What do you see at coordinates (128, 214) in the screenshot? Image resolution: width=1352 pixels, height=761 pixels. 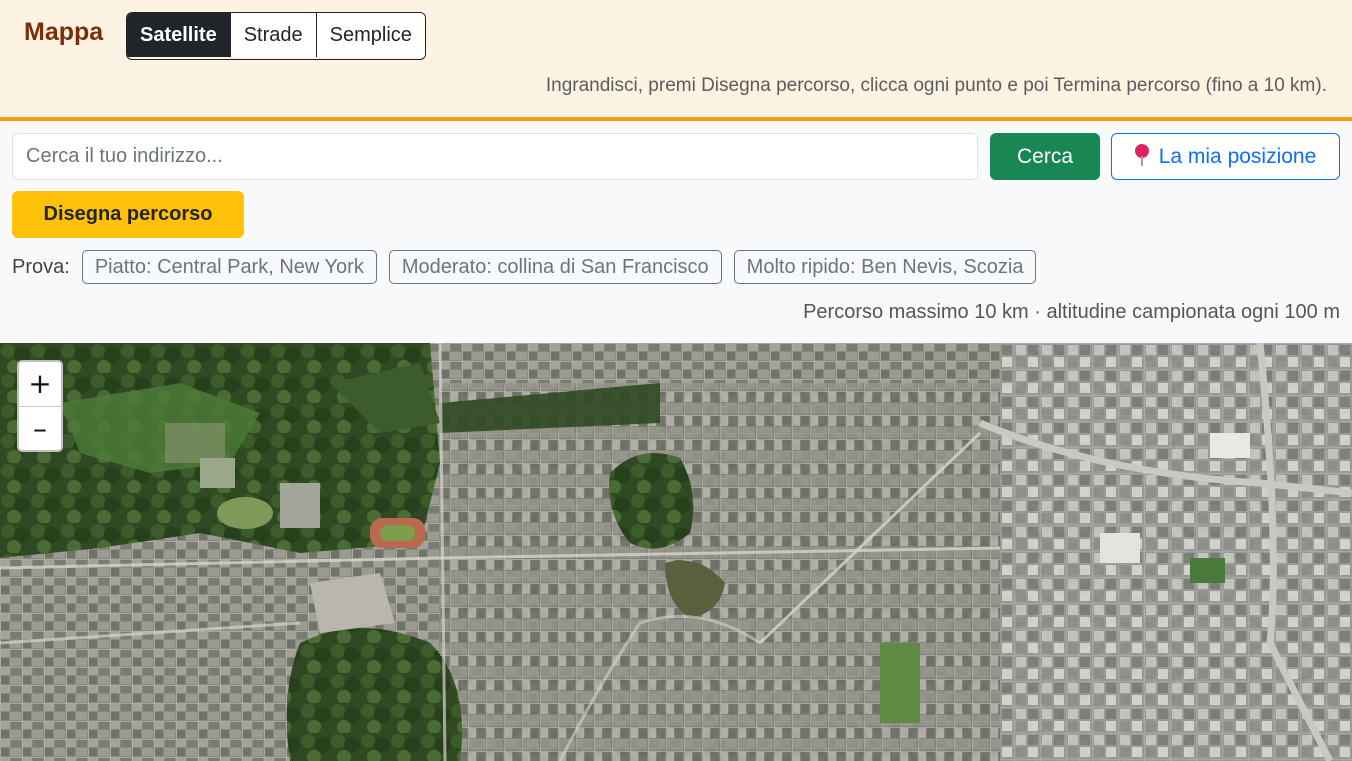 I see `draw-route-button: Disegna percorso` at bounding box center [128, 214].